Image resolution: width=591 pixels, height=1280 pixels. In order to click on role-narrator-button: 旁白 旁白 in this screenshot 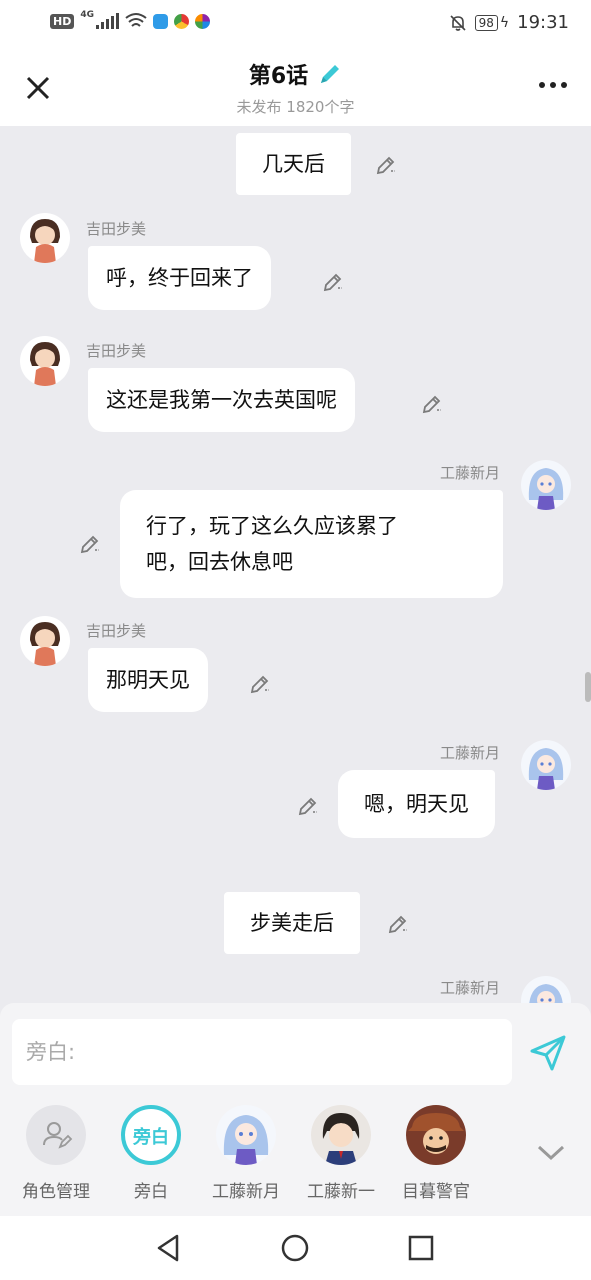, I will do `click(151, 1153)`.